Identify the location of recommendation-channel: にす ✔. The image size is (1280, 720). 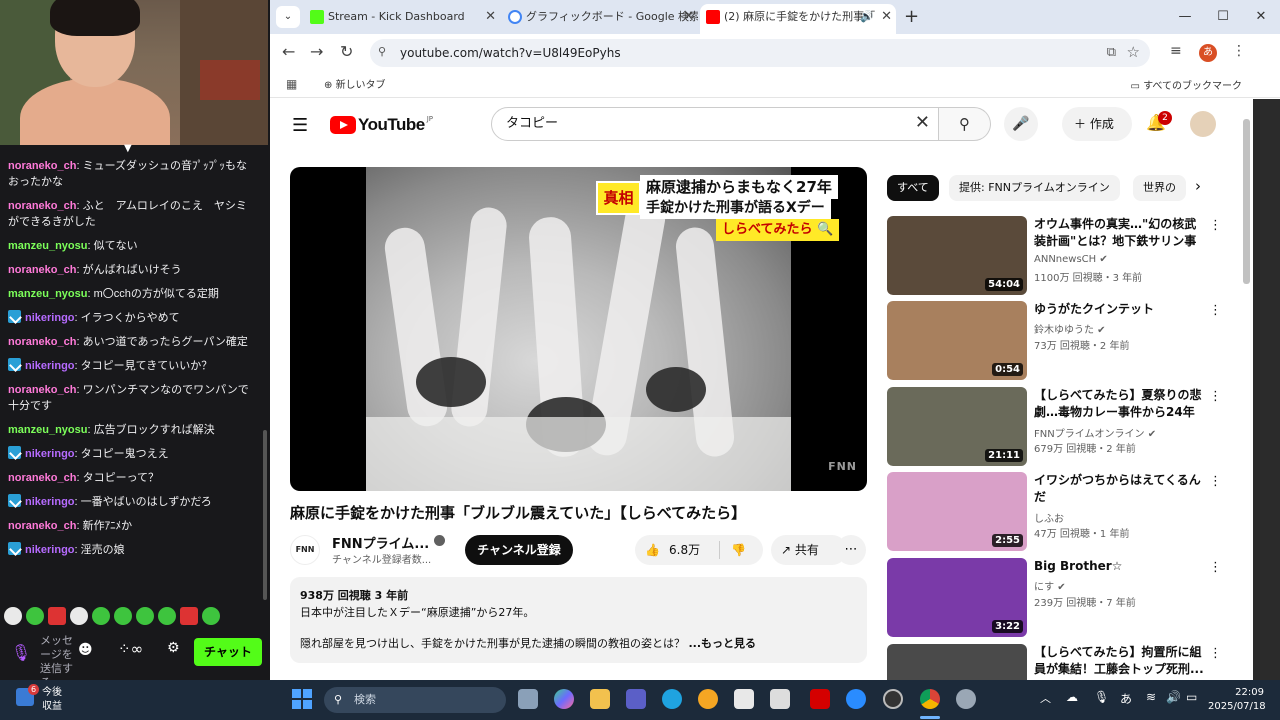
(1050, 585).